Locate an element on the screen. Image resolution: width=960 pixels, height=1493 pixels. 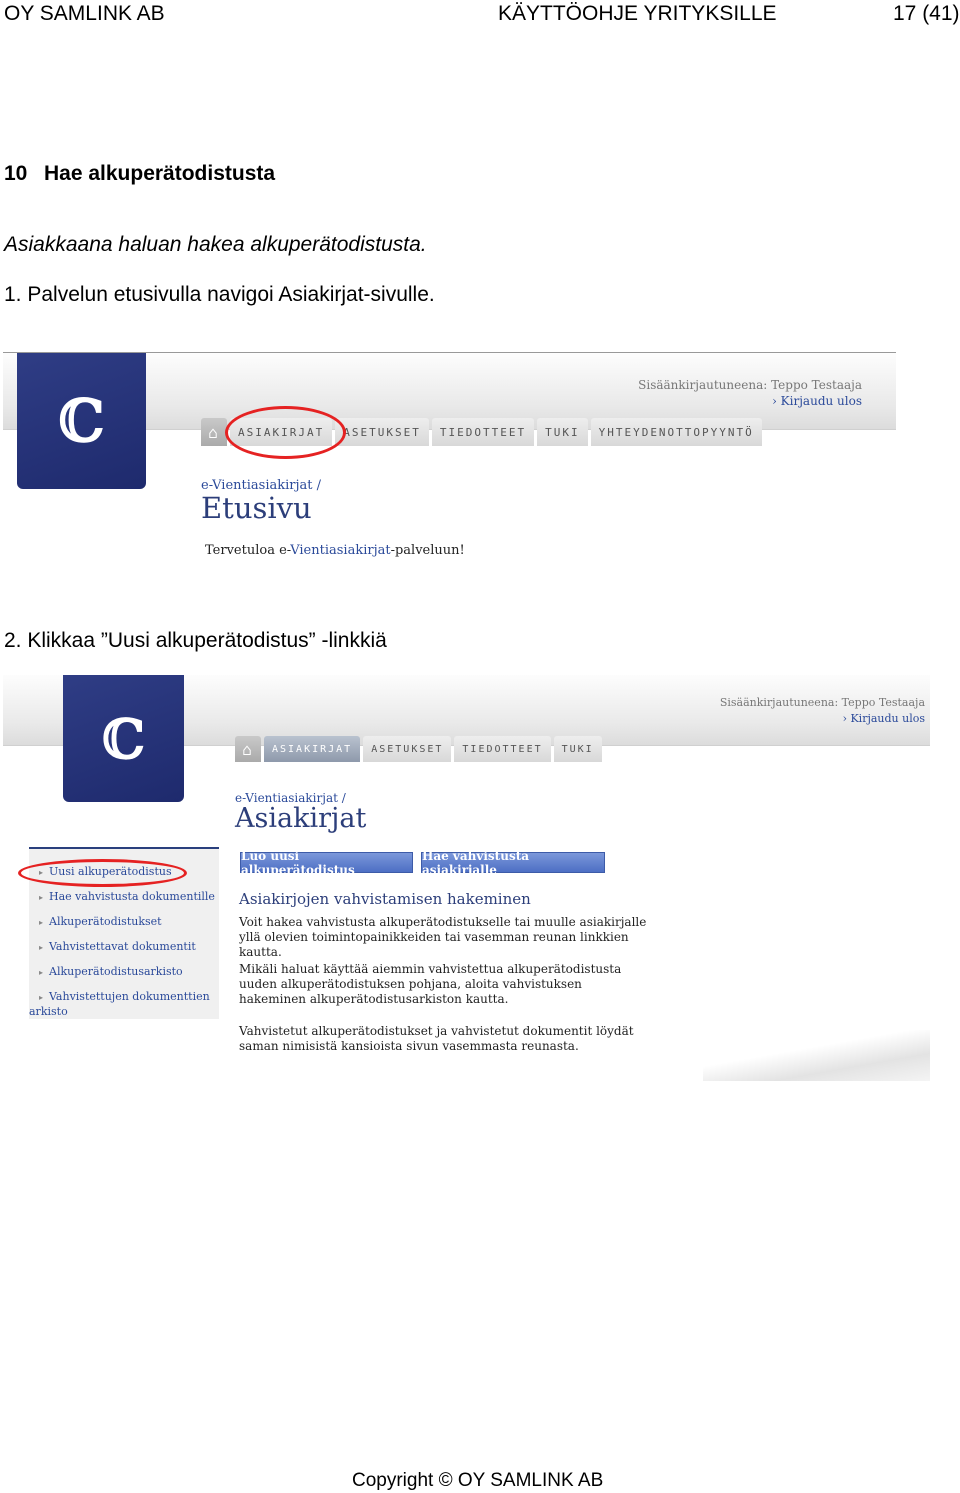
create-origin-certificate-button: Luo uusi alkuperätodistus is located at coordinates (326, 863).